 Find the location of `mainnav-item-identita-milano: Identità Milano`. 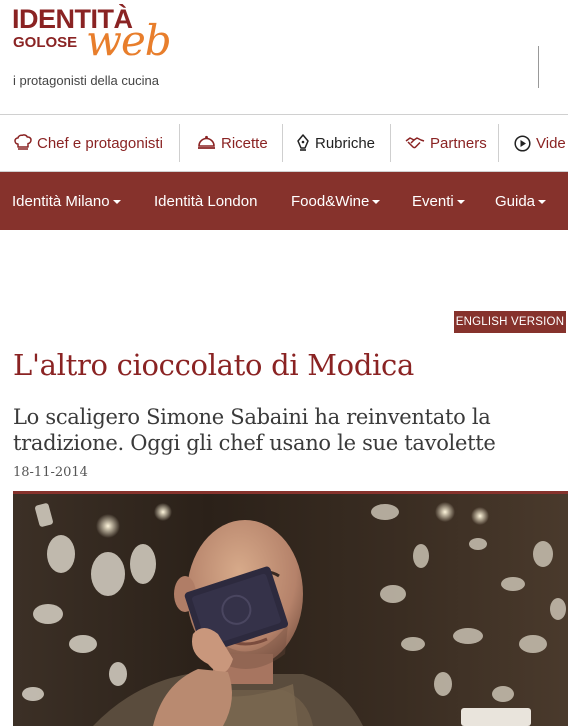

mainnav-item-identita-milano: Identità Milano is located at coordinates (66, 201).